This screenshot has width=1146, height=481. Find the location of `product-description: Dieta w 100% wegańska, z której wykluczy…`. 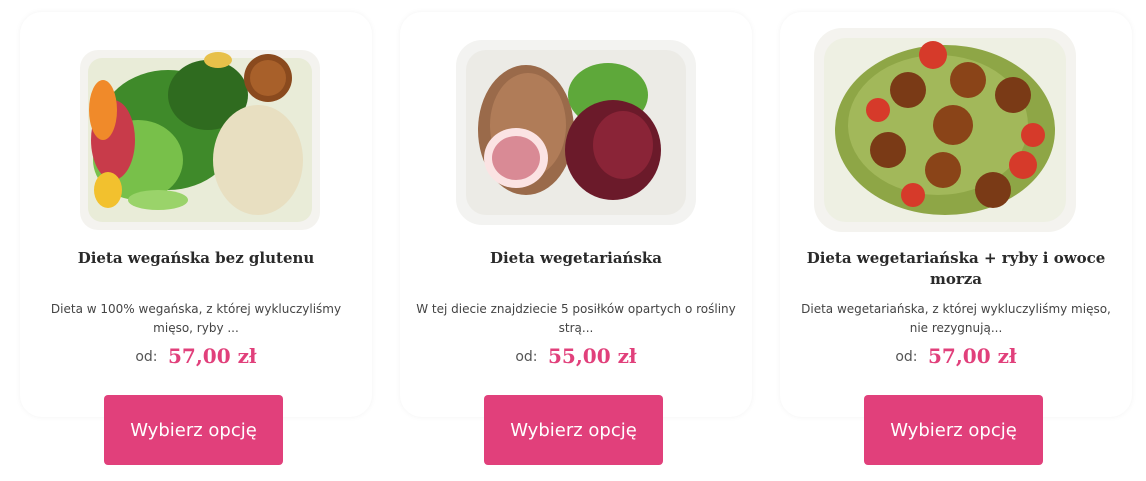

product-description: Dieta w 100% wegańska, z której wykluczy… is located at coordinates (196, 318).